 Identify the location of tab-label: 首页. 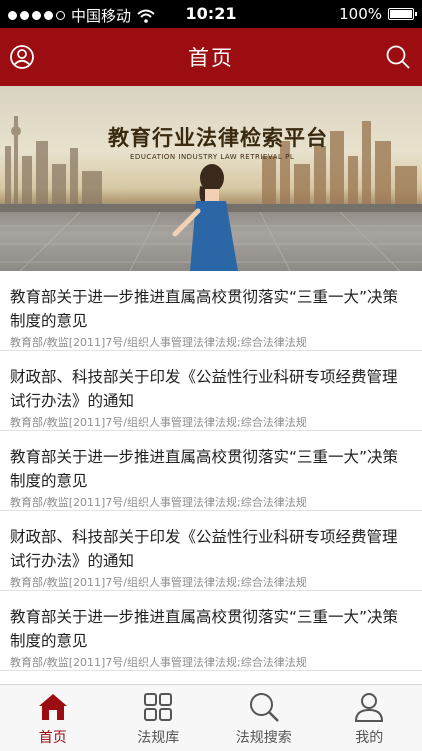
(53, 737).